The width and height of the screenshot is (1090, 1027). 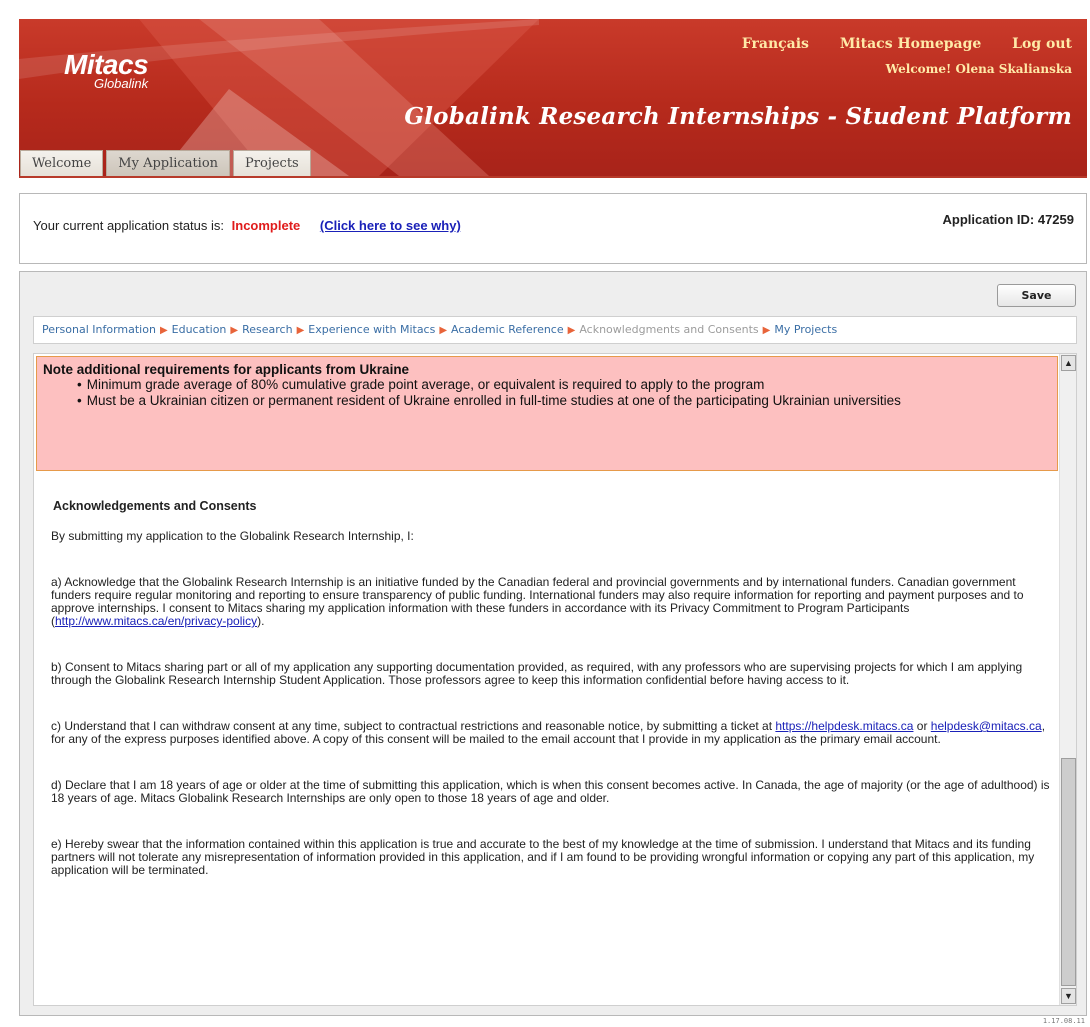 What do you see at coordinates (1068, 872) in the screenshot?
I see `scrollbar-thumb` at bounding box center [1068, 872].